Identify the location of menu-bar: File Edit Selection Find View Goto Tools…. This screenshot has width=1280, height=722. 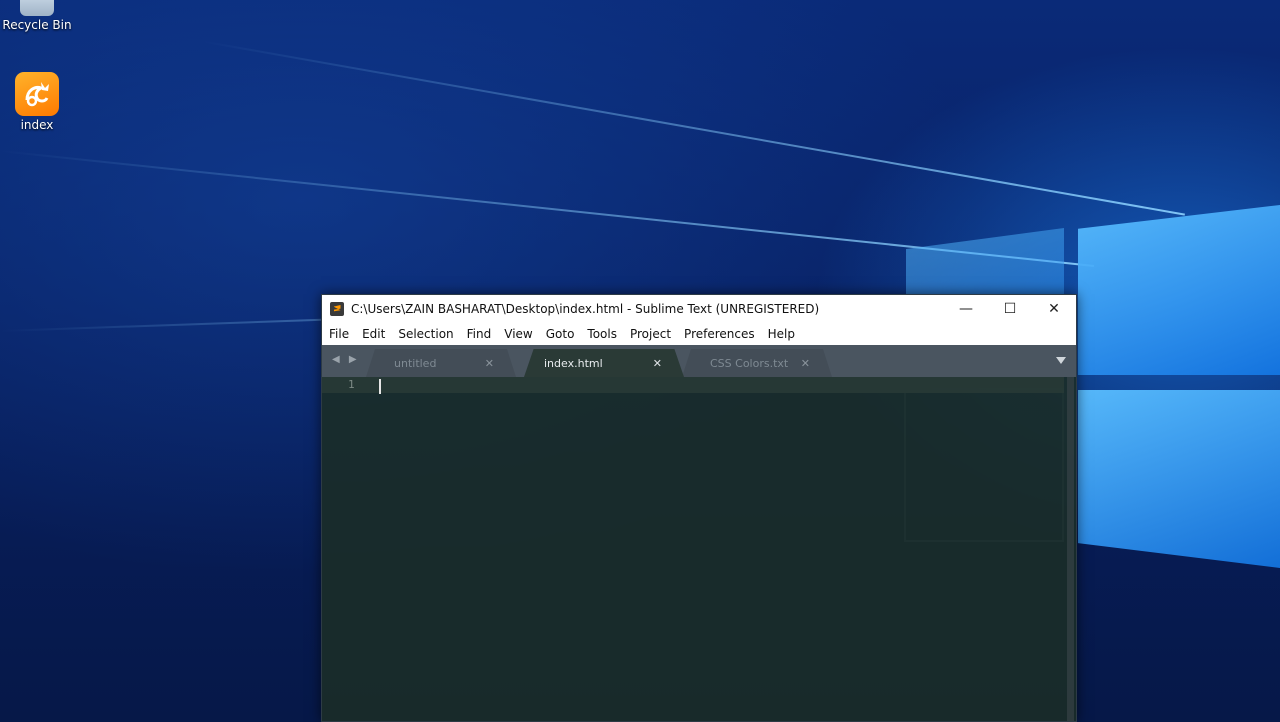
(699, 334).